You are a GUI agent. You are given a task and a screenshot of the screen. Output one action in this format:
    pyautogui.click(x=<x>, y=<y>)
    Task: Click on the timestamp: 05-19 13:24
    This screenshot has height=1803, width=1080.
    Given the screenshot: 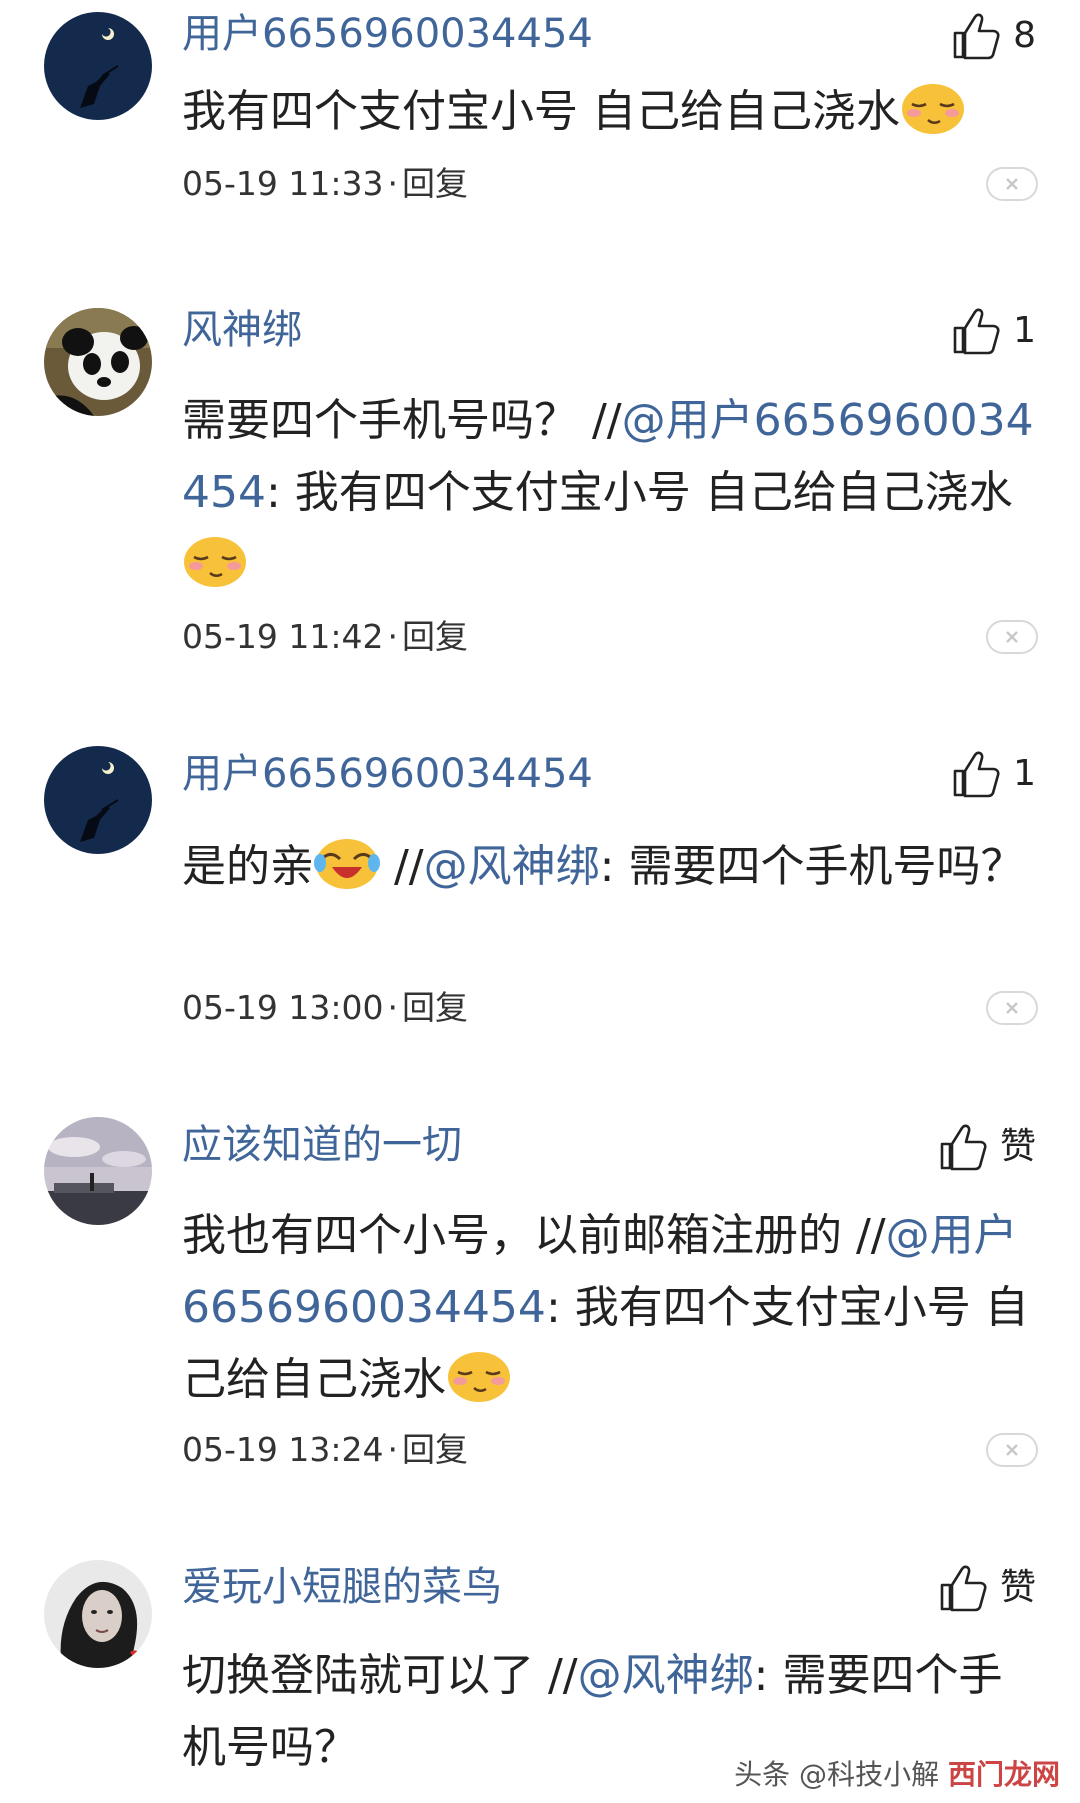 What is the action you would take?
    pyautogui.click(x=283, y=1449)
    